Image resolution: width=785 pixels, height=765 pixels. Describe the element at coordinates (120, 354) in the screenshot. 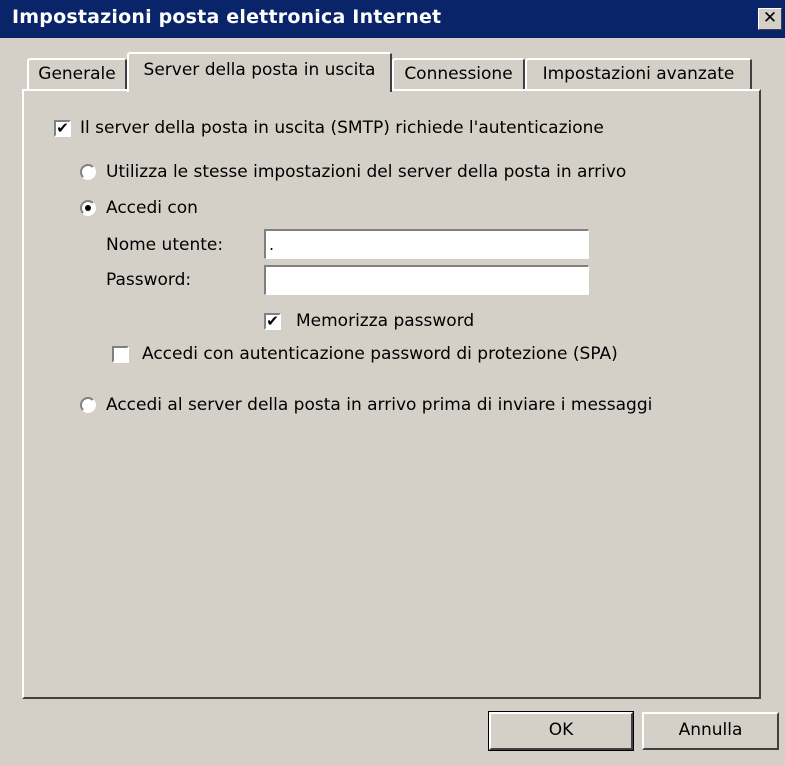

I see `spa-checkbox` at that location.